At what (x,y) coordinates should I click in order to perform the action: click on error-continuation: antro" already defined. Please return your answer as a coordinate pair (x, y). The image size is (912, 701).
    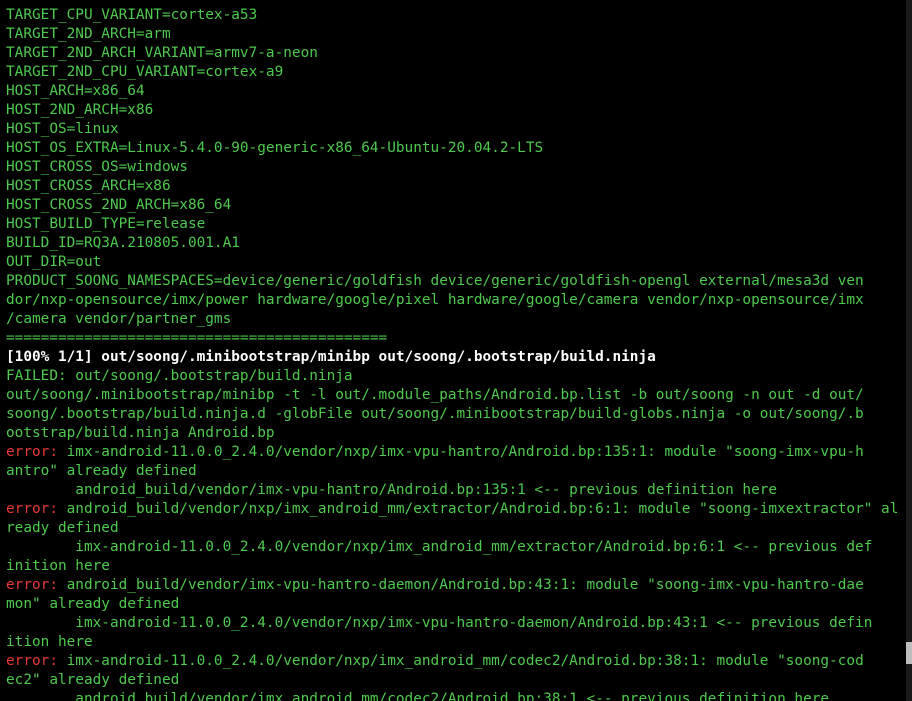
    Looking at the image, I should click on (101, 471).